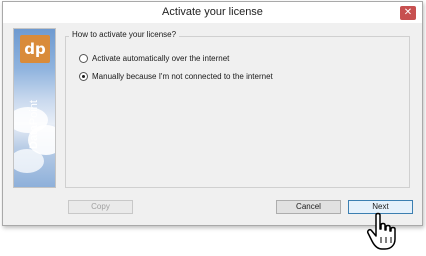  Describe the element at coordinates (381, 231) in the screenshot. I see `hand-pointer-icon` at that location.